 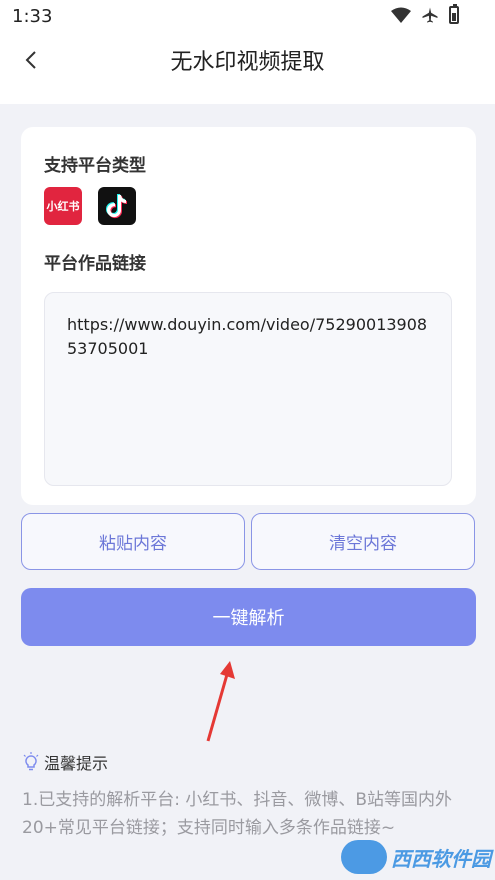 I want to click on tips-header: 温馨提示, so click(x=65, y=762).